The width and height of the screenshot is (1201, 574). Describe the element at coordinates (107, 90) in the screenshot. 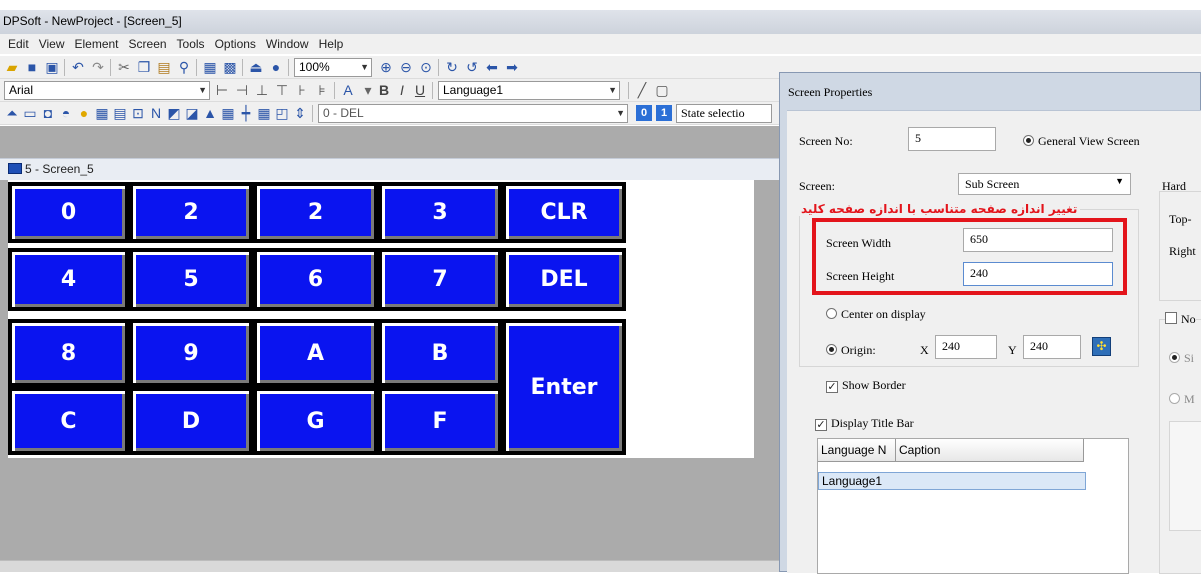

I see `font-select: Arial ▼` at that location.